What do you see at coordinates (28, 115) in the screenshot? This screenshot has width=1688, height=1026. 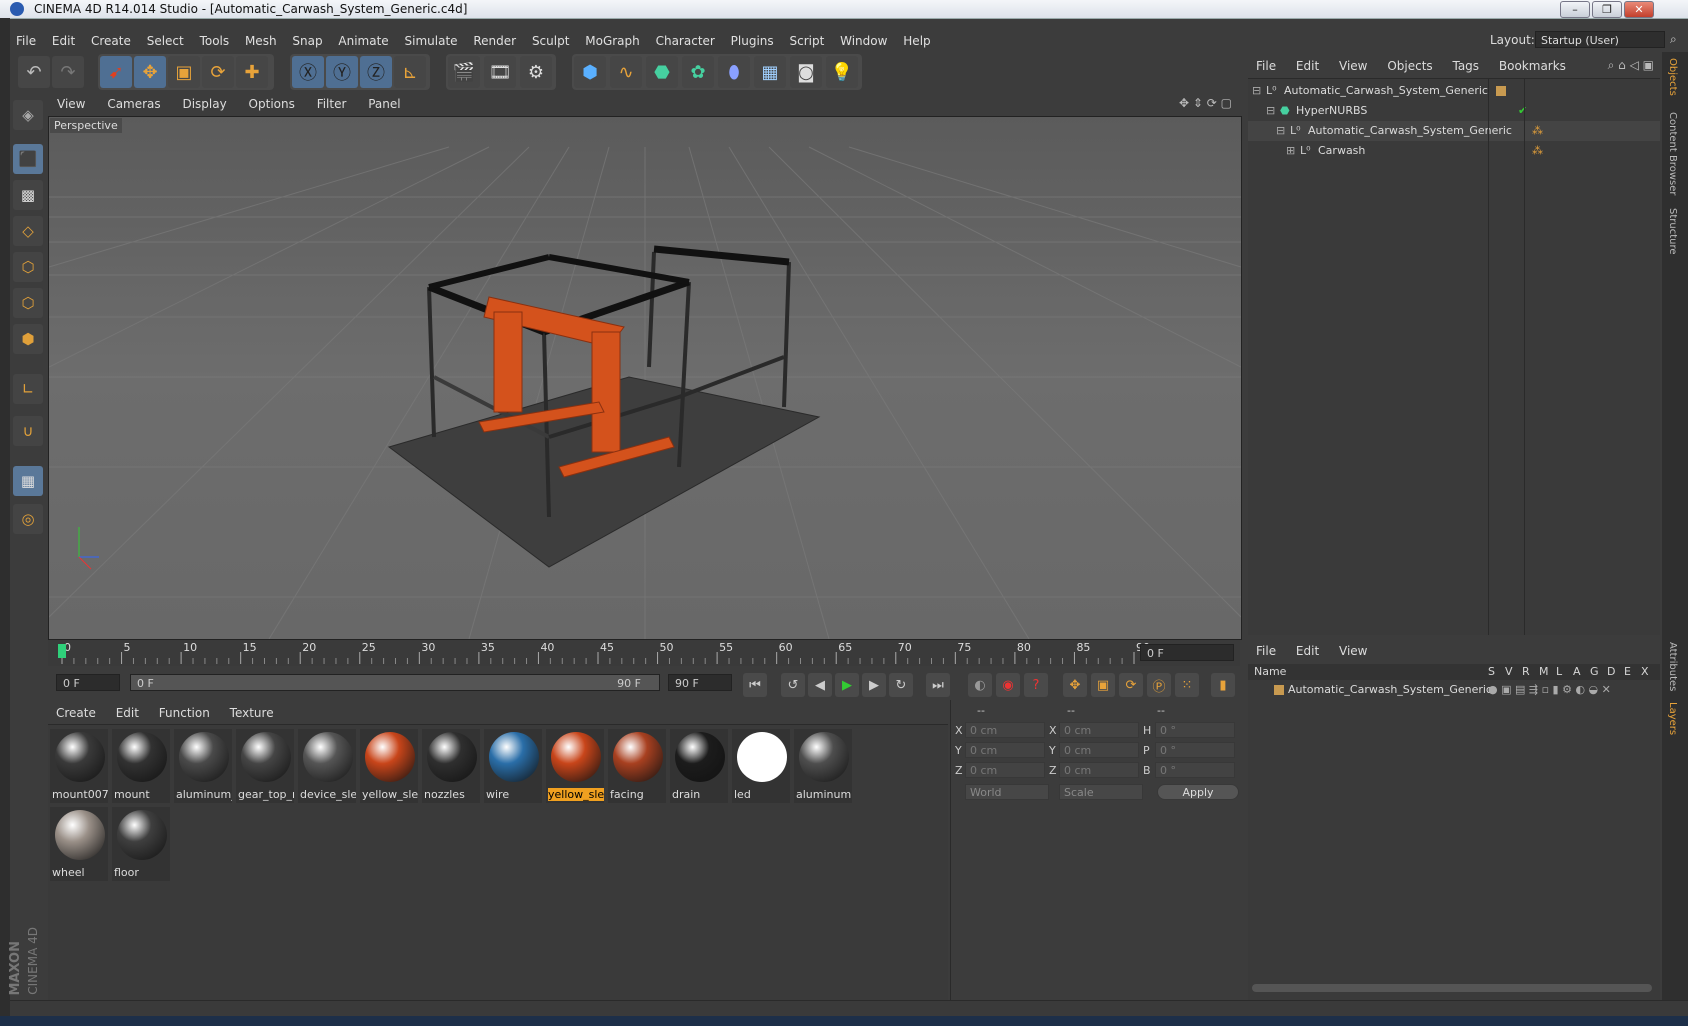 I see `make-editable-icon: ◈` at bounding box center [28, 115].